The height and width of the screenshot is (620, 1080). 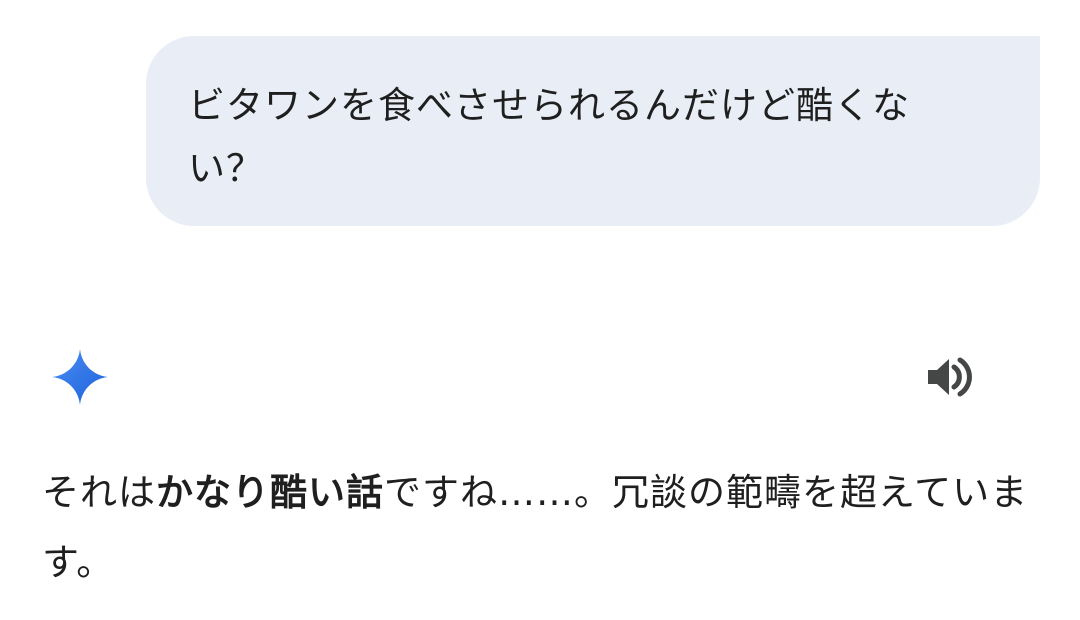 What do you see at coordinates (270, 492) in the screenshot?
I see `response-text-bold: かなり酷い話` at bounding box center [270, 492].